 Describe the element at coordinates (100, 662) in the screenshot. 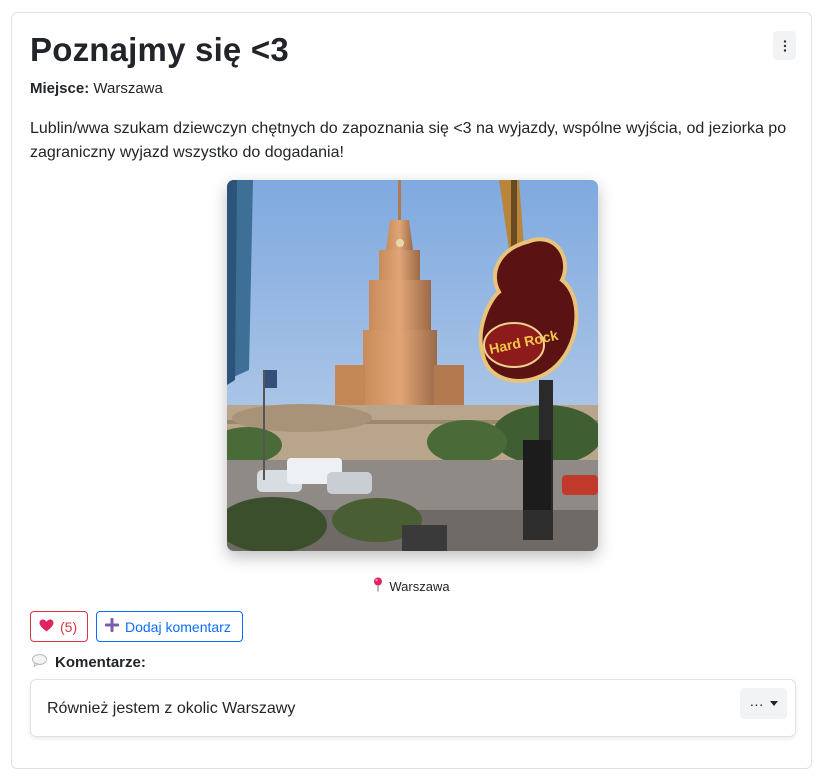

I see `comments-heading-text: Komentarze:` at that location.